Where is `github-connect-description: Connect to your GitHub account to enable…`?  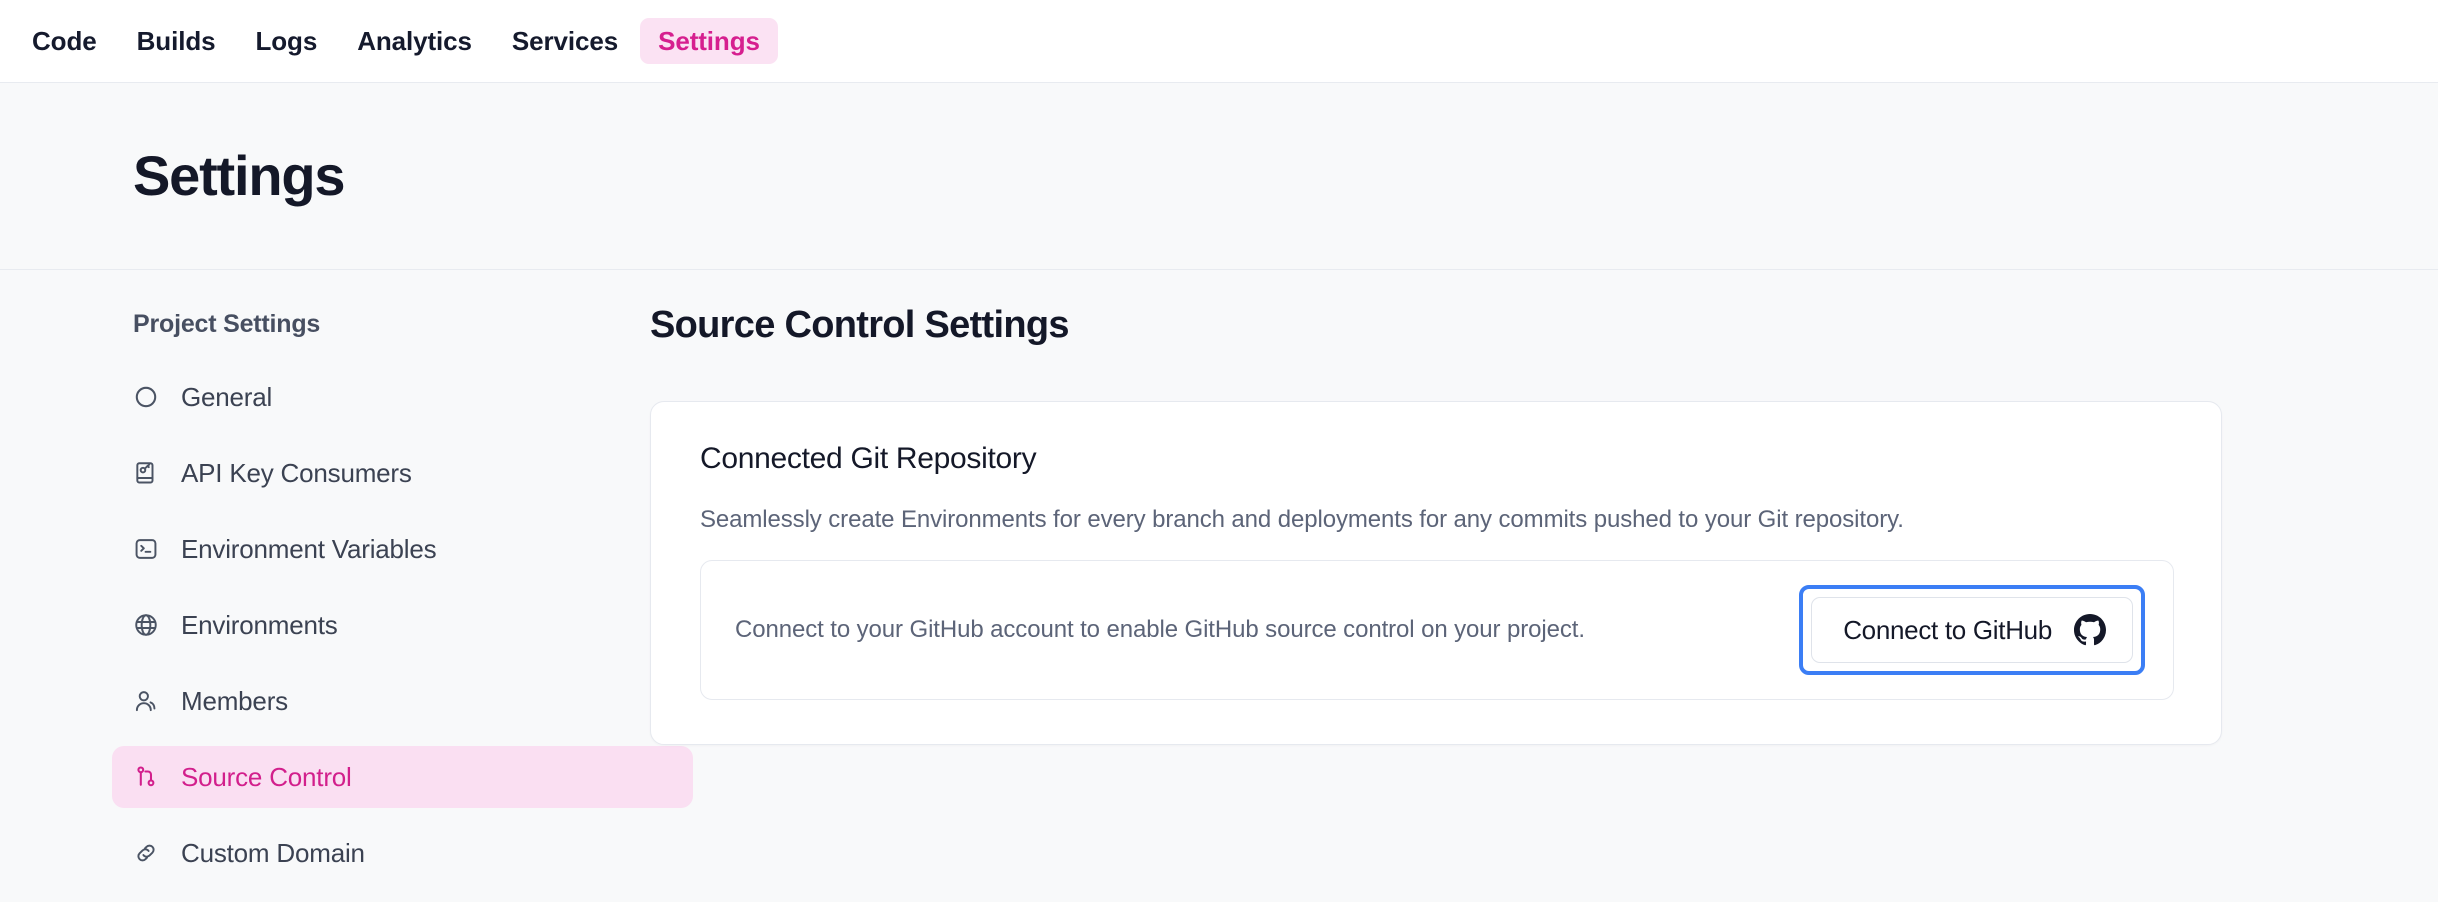
github-connect-description: Connect to your GitHub account to enable… is located at coordinates (1160, 630).